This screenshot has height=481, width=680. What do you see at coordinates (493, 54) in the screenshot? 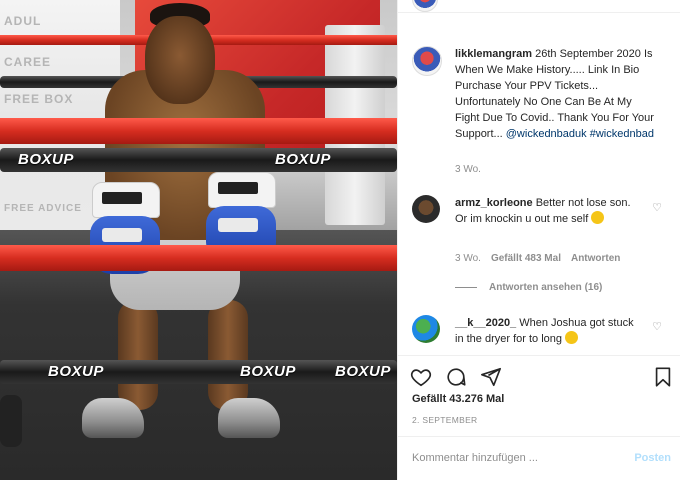
I see `caption-username: likklemangram` at bounding box center [493, 54].